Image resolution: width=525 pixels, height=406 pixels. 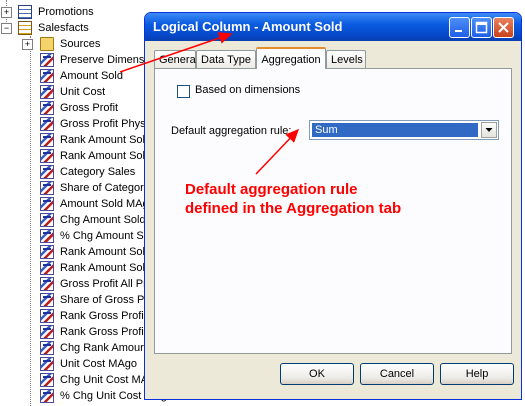 What do you see at coordinates (176, 52) in the screenshot?
I see `arrow-to-title` at bounding box center [176, 52].